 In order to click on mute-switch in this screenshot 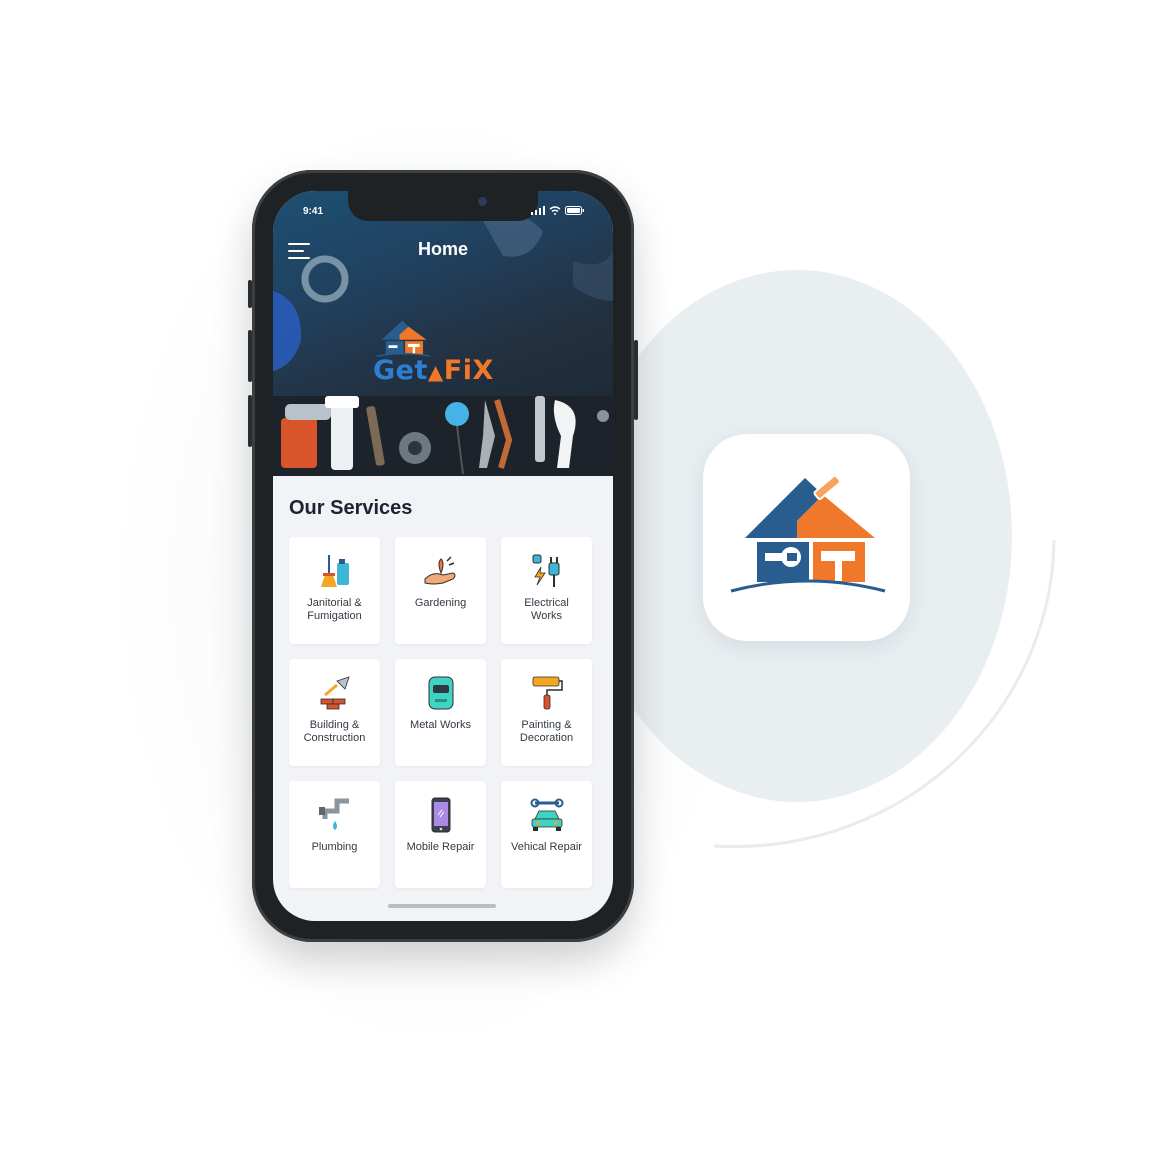, I will do `click(250, 294)`.